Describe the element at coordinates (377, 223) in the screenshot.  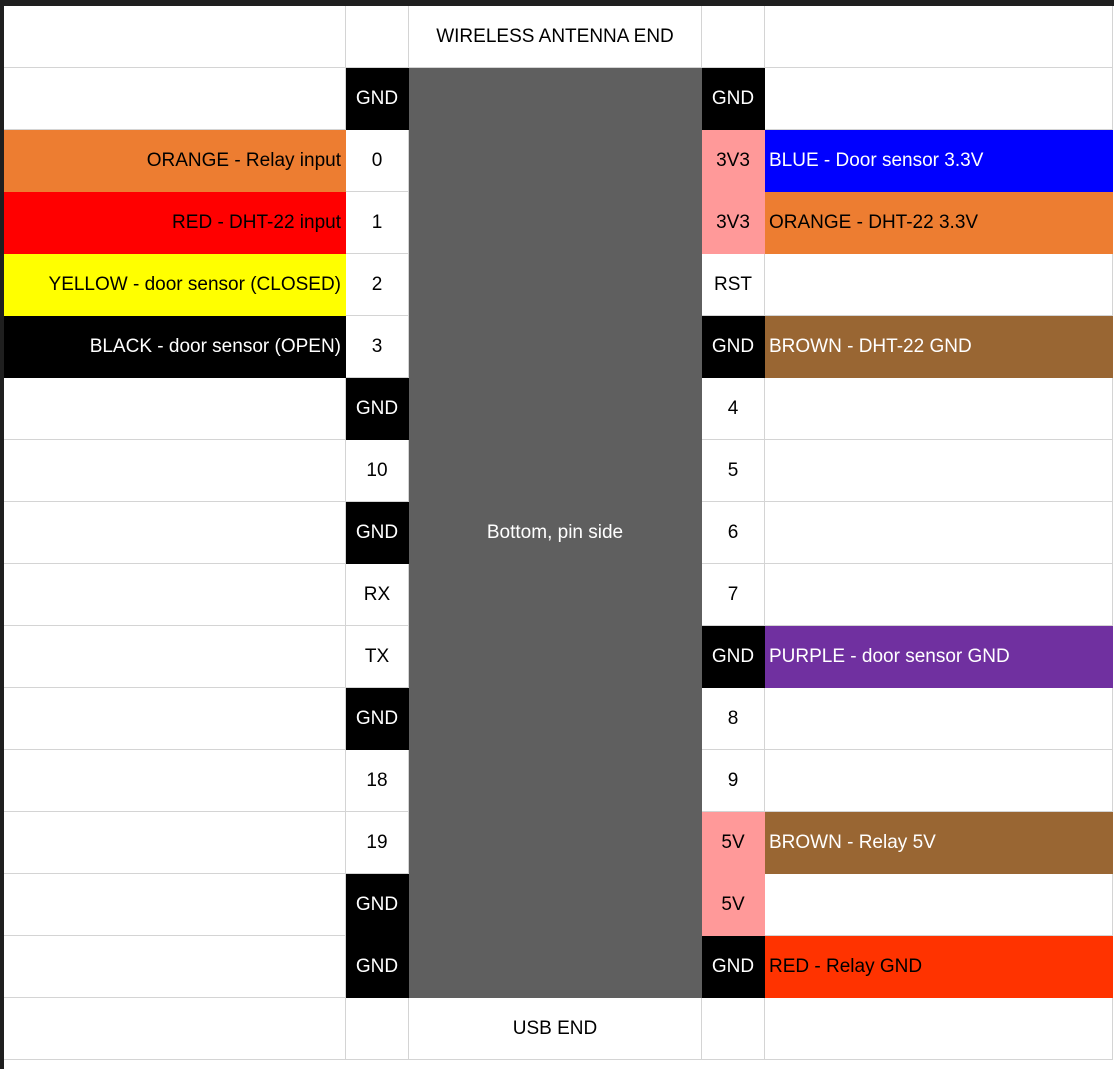
I see `left-pin: 1` at that location.